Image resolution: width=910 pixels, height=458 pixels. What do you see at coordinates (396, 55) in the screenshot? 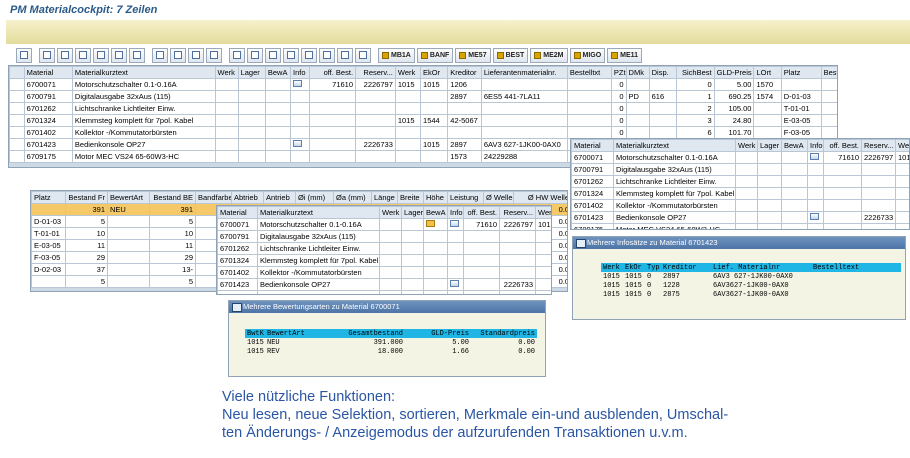
I see `mb1a-button: MB1A` at bounding box center [396, 55].